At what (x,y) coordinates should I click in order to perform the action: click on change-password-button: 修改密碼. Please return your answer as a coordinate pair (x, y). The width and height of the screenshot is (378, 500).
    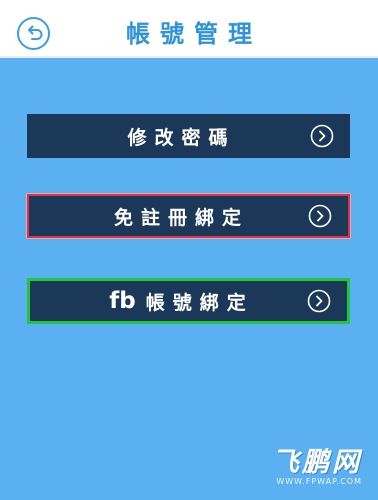
    Looking at the image, I should click on (188, 136).